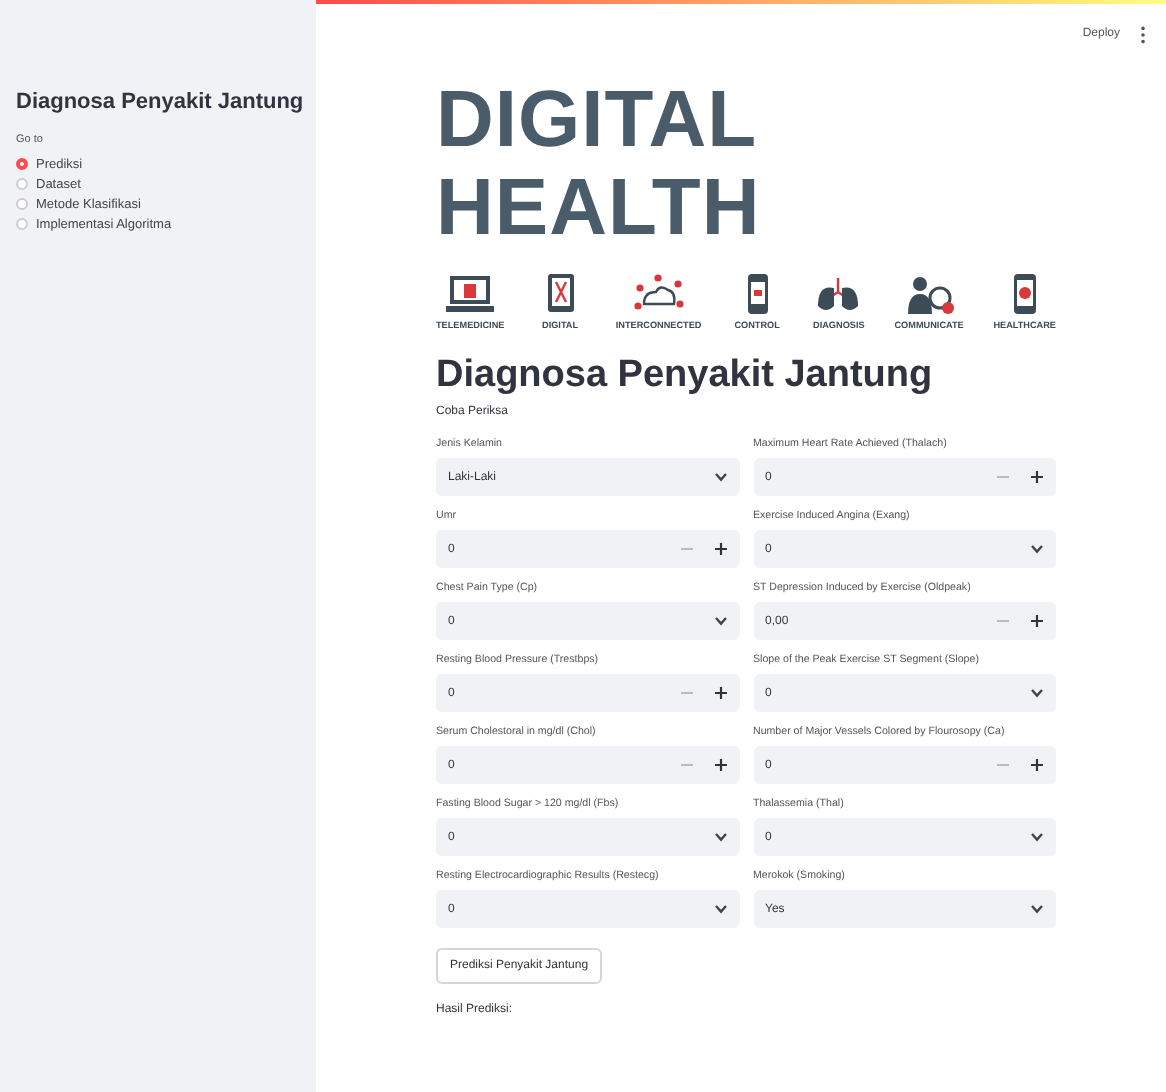 This screenshot has height=1092, width=1166. What do you see at coordinates (599, 164) in the screenshot?
I see `banner-title: DIGITAL HEALTH` at bounding box center [599, 164].